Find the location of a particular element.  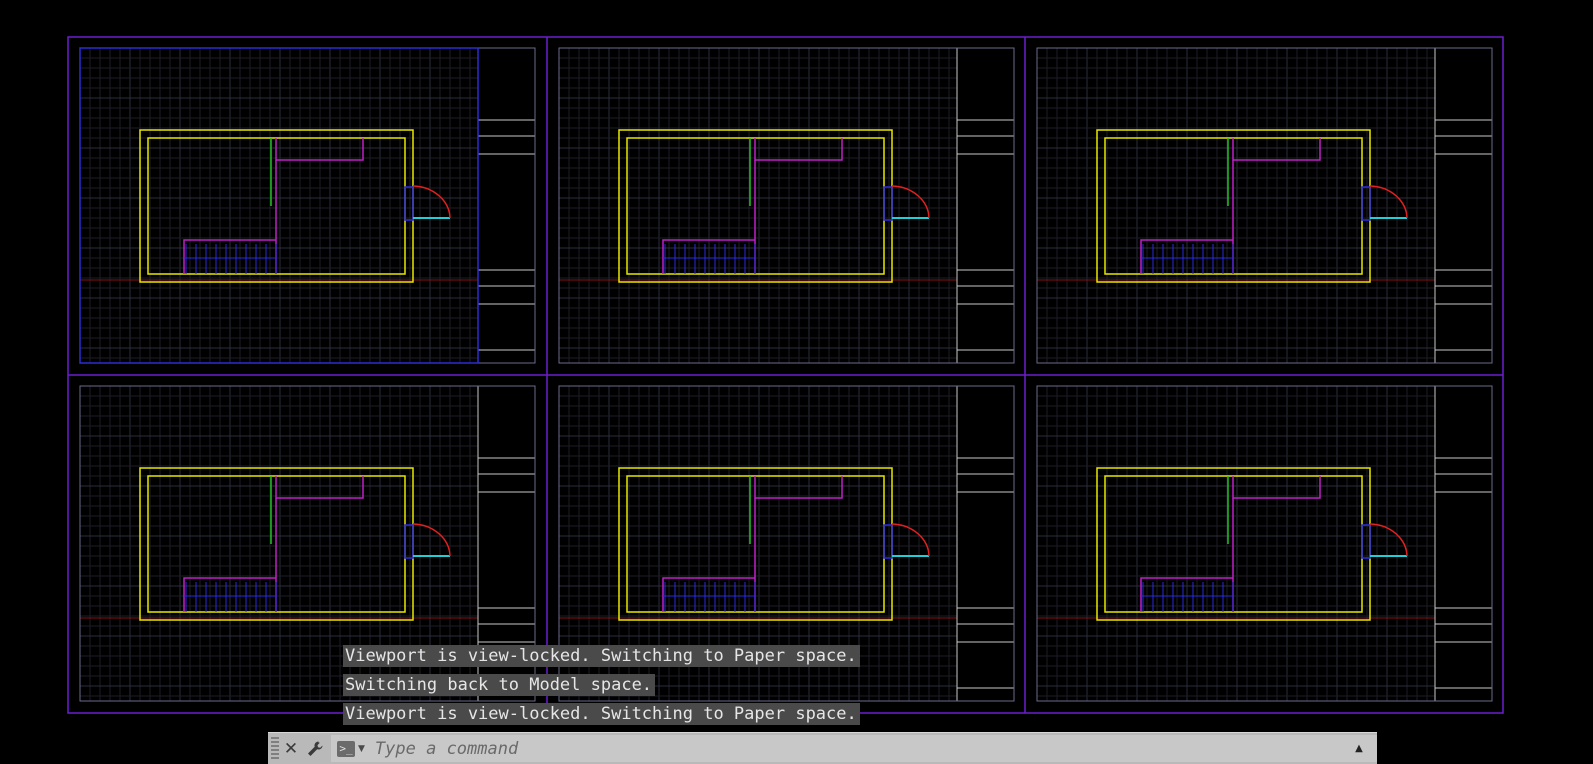

command-input-wrap: >_ ▼ ▲ is located at coordinates (854, 748).